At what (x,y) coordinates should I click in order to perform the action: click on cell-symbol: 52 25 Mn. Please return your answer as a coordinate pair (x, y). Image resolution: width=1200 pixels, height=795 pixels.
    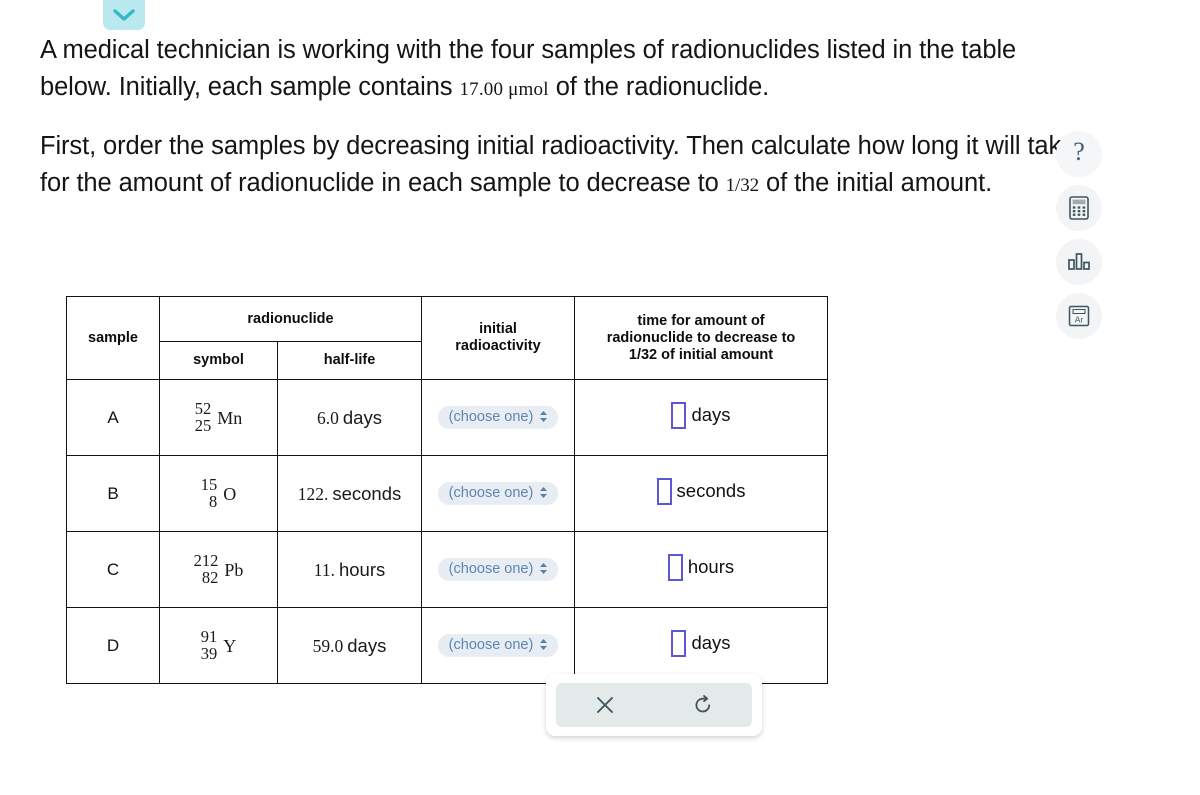
    Looking at the image, I should click on (218, 417).